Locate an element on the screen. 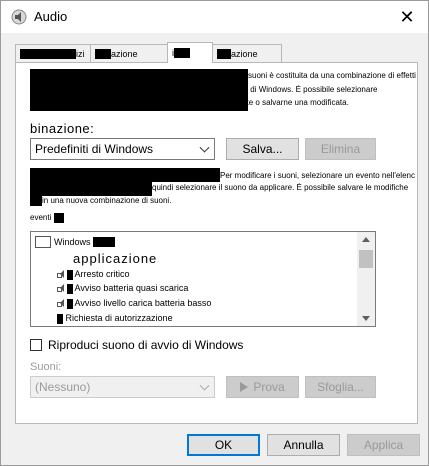 The image size is (429, 466). events-group-title: applicazione is located at coordinates (115, 258).